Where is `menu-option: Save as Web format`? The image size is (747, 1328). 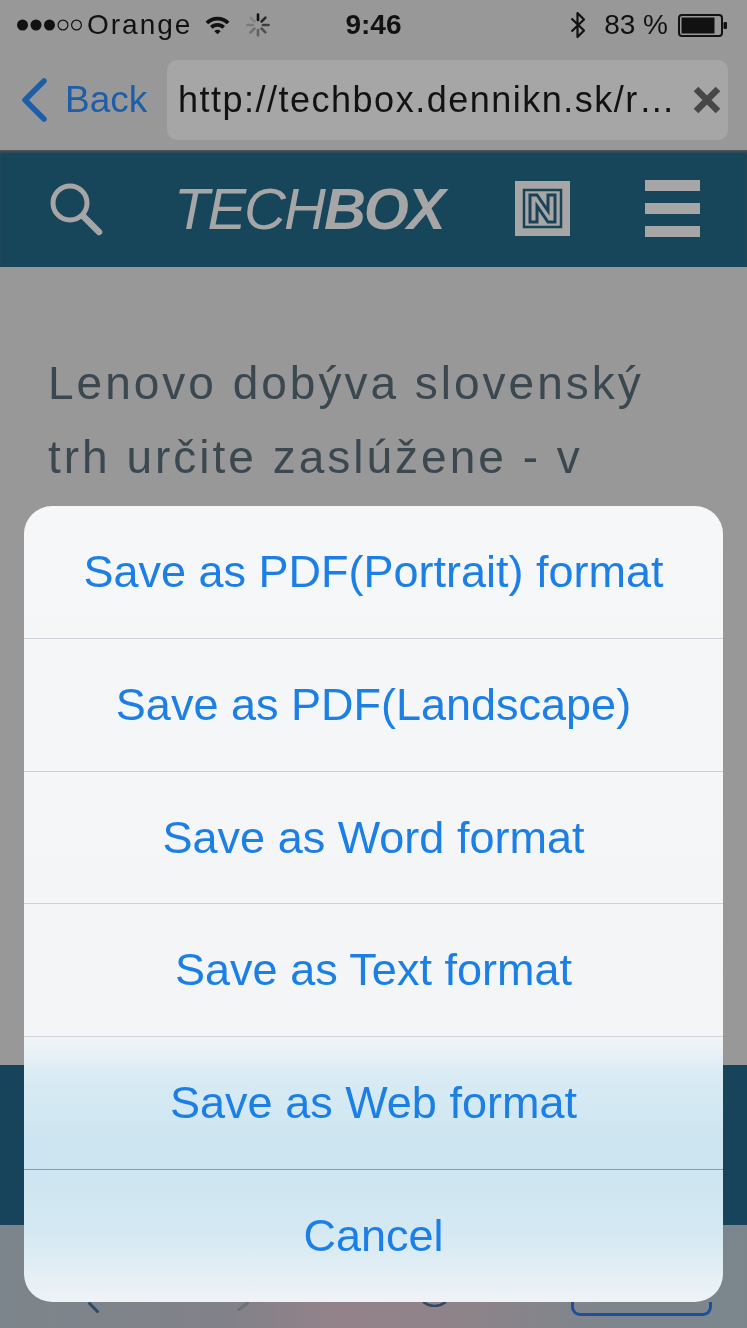
menu-option: Save as Web format is located at coordinates (373, 1103).